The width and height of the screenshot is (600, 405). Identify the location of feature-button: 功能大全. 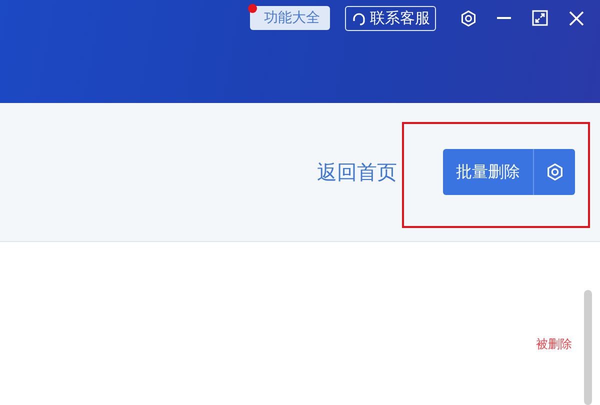
(290, 18).